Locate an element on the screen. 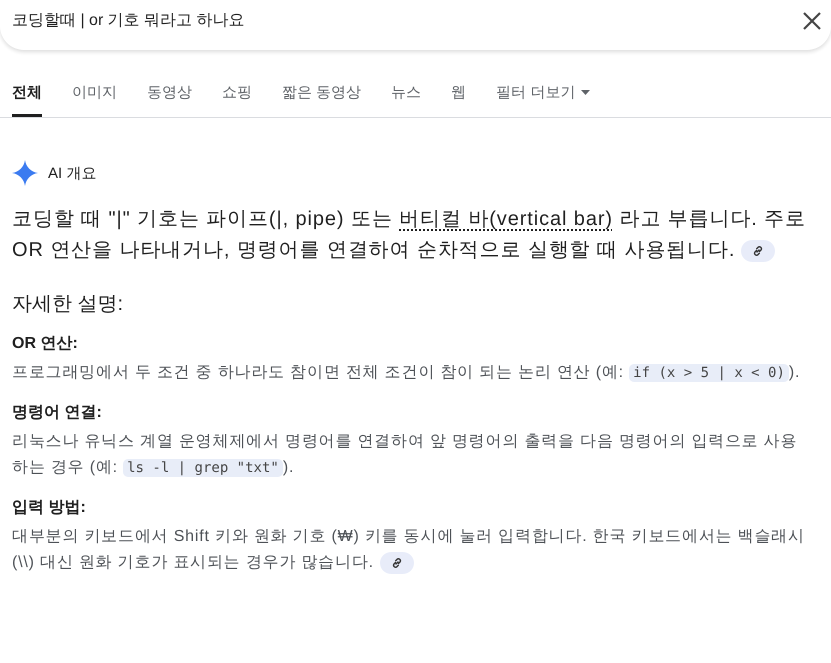 Image resolution: width=831 pixels, height=663 pixels. summary-paragraph: 코딩할 때 "|" 기호는 파이프(|, pipe) 또는 버티컬 바(vertical bar) 라고 부릅니다. 주로 OR 연산을 나타내거나, 명령어를 연결하여 순차적으로 실행할 때 사용됩니다. is located at coordinates (410, 235).